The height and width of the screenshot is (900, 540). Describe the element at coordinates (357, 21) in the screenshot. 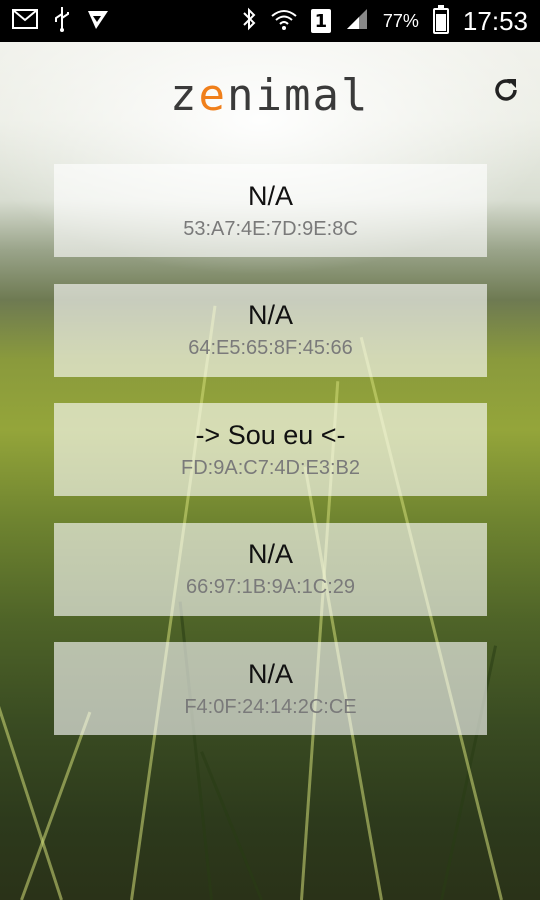

I see `signal-icon` at that location.